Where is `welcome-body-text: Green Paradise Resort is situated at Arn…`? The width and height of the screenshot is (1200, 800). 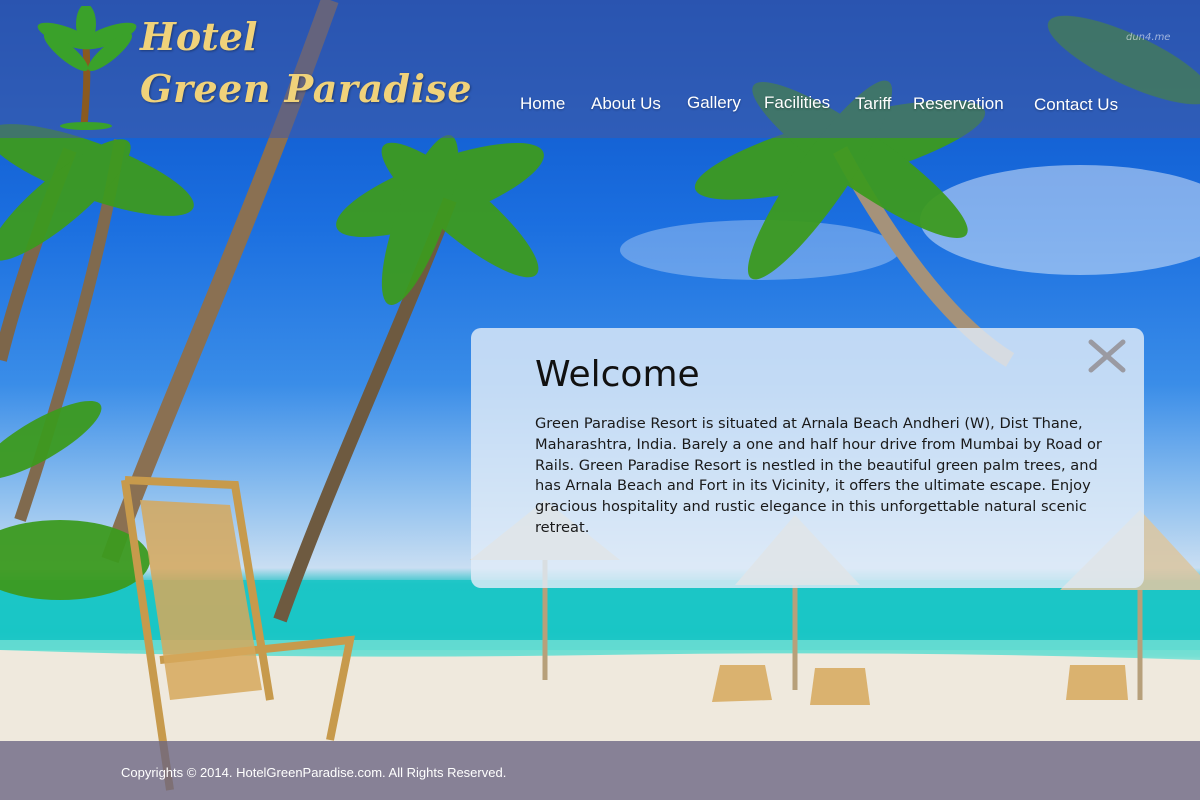
welcome-body-text: Green Paradise Resort is situated at Arn… is located at coordinates (818, 475).